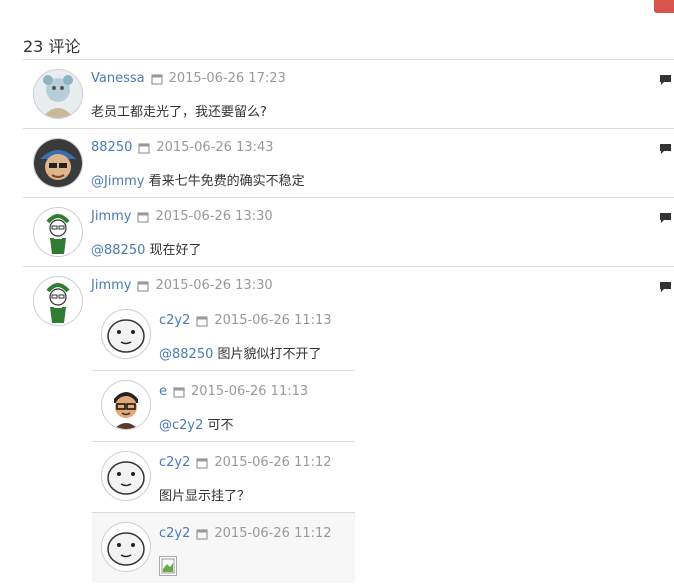 The image size is (674, 587). What do you see at coordinates (215, 147) in the screenshot?
I see `comment-date: 2015-06-26 13:43` at bounding box center [215, 147].